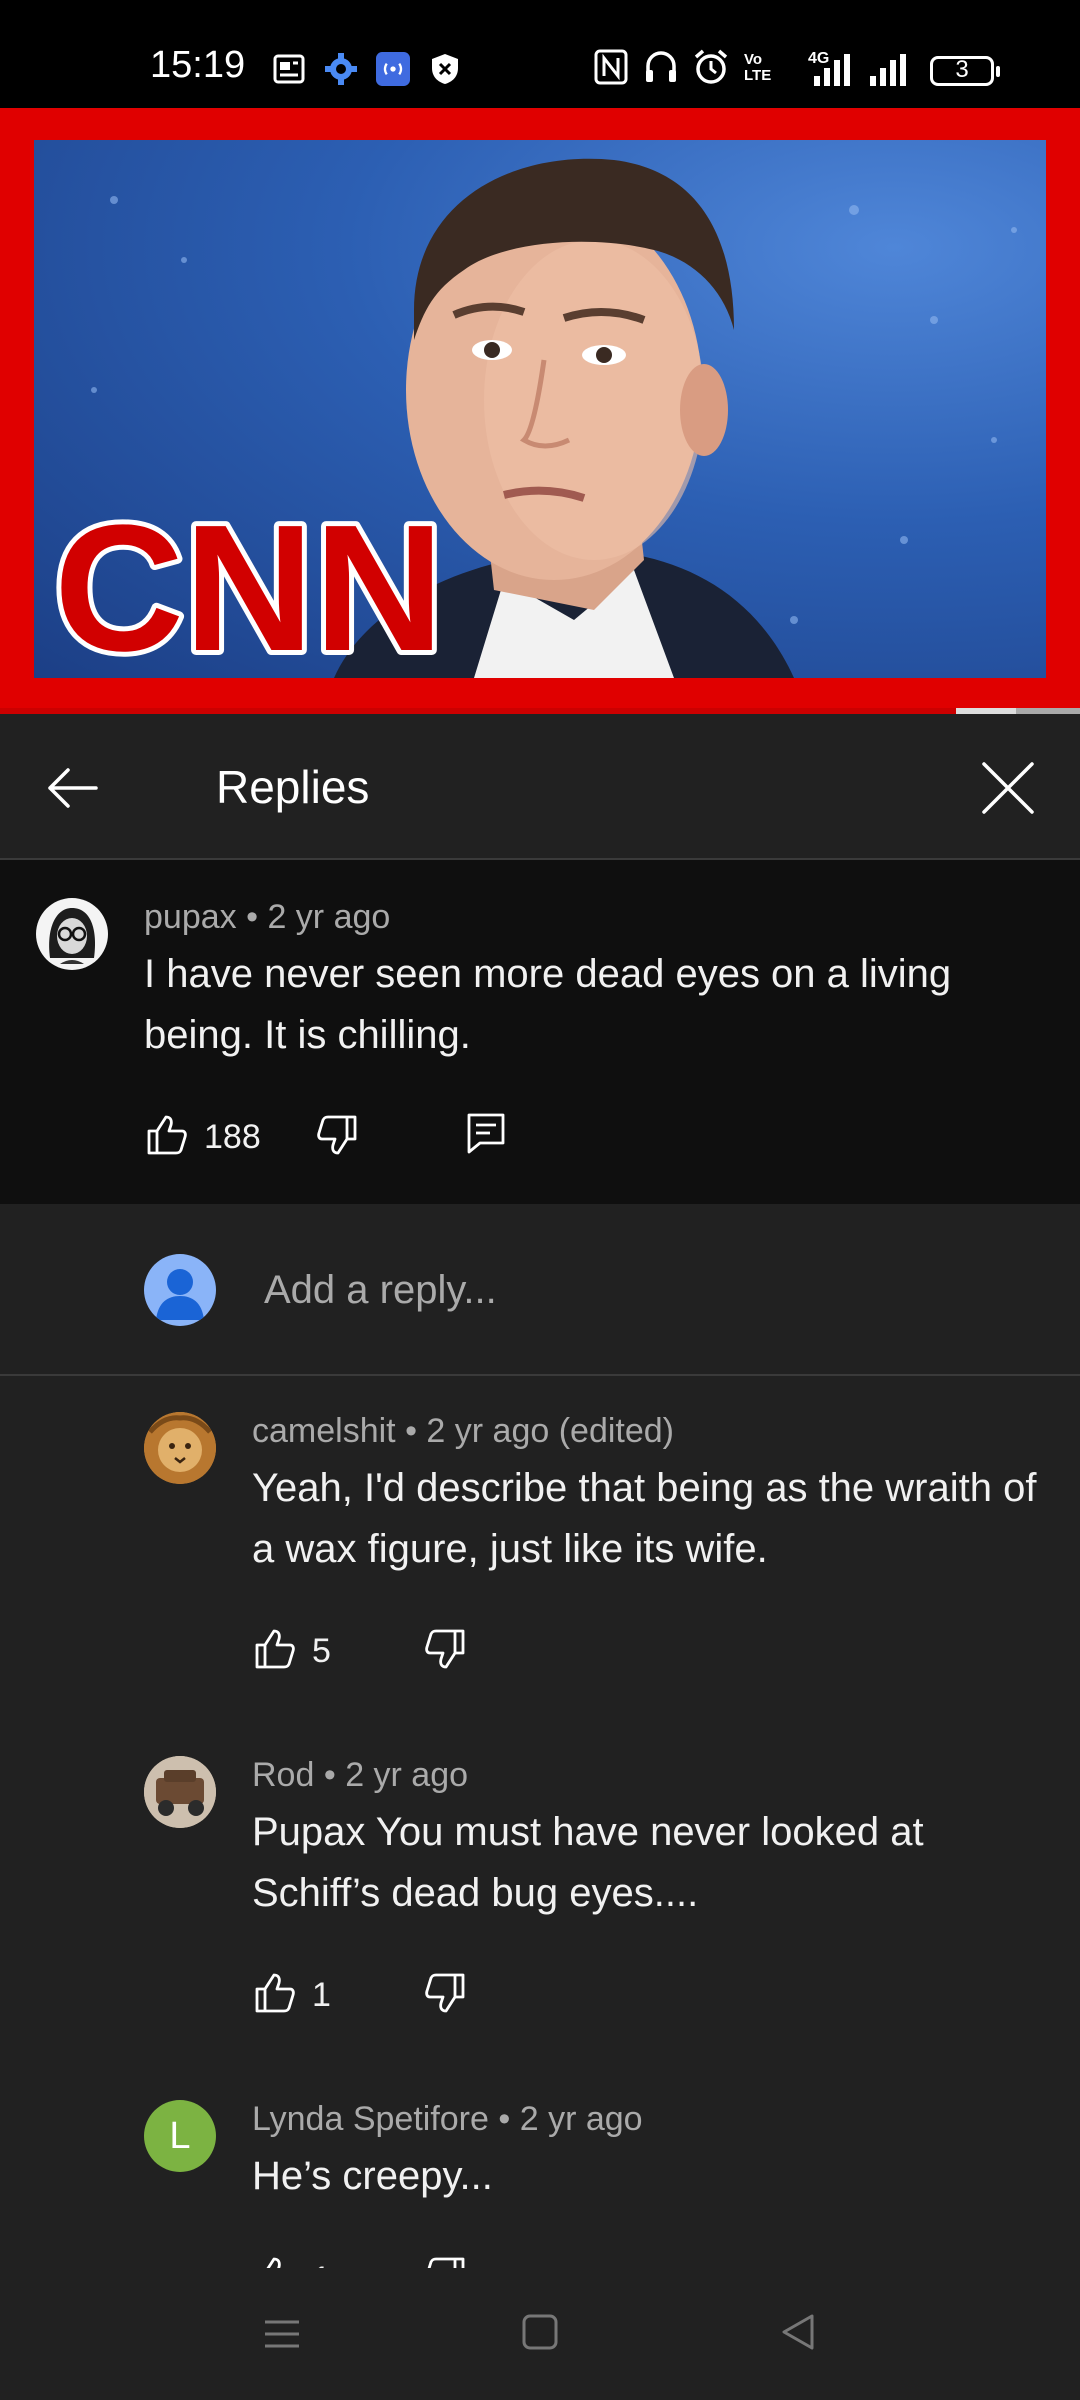 The height and width of the screenshot is (2400, 1080). I want to click on comment-meta: pupax • 2 yr ago, so click(267, 917).